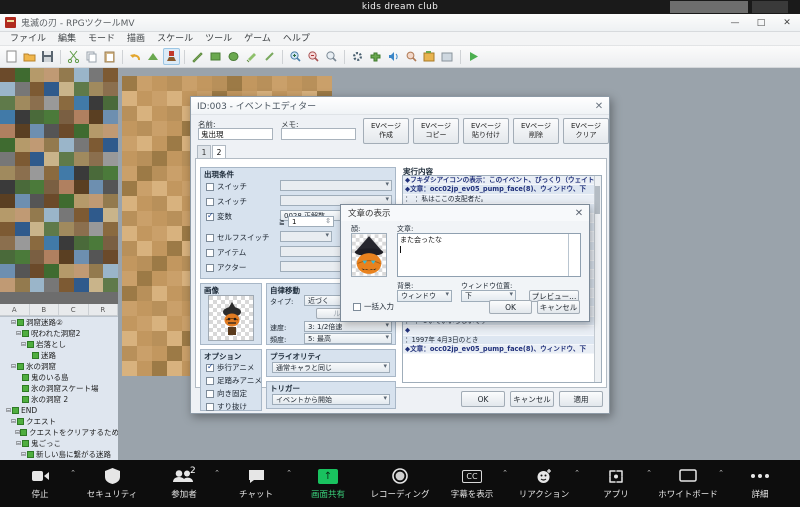  Describe the element at coordinates (313, 56) in the screenshot. I see `zoom-out-icon` at that location.